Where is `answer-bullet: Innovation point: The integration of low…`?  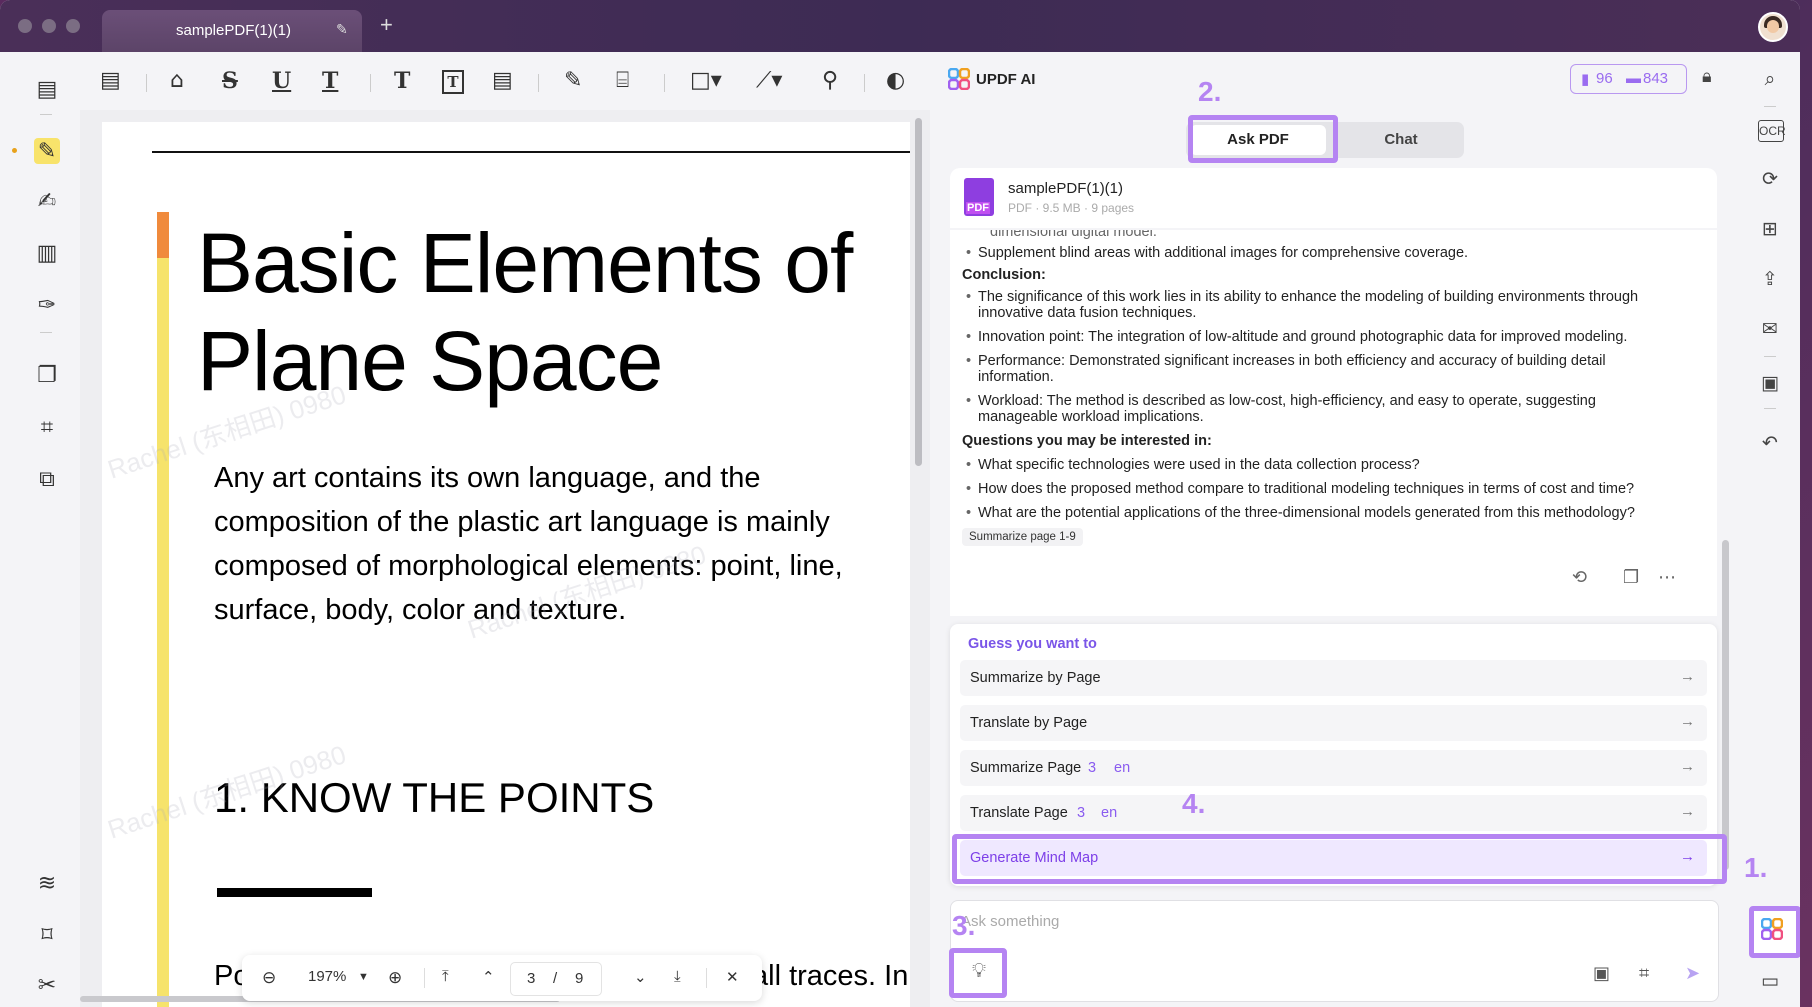
answer-bullet: Innovation point: The integration of low… is located at coordinates (1296, 337).